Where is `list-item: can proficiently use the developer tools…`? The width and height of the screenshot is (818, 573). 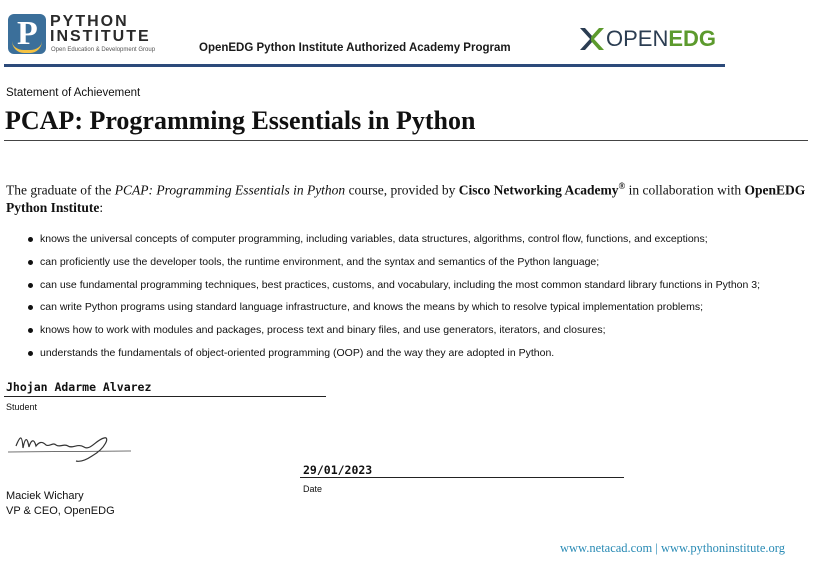
list-item: can proficiently use the developer tools… is located at coordinates (393, 267).